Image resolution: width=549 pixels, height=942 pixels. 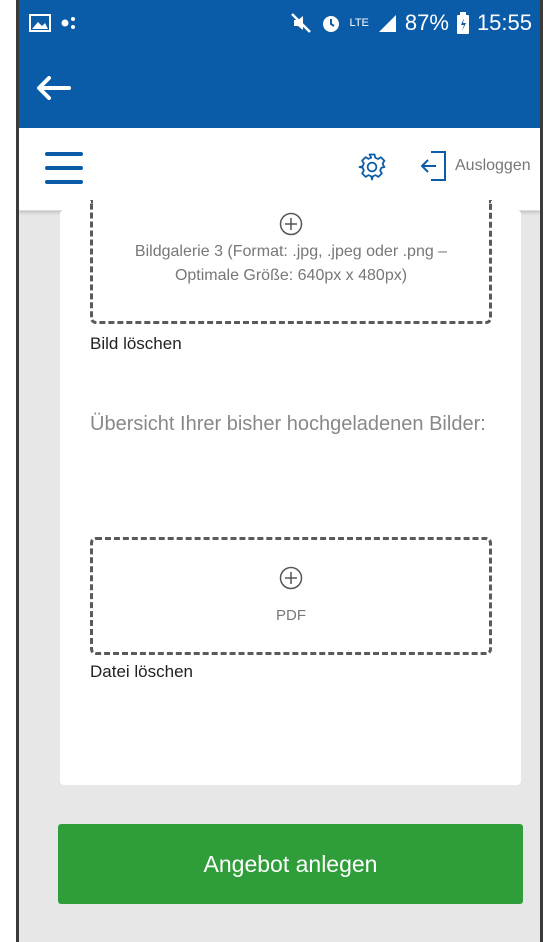 I want to click on network-type: LTE, so click(x=359, y=23).